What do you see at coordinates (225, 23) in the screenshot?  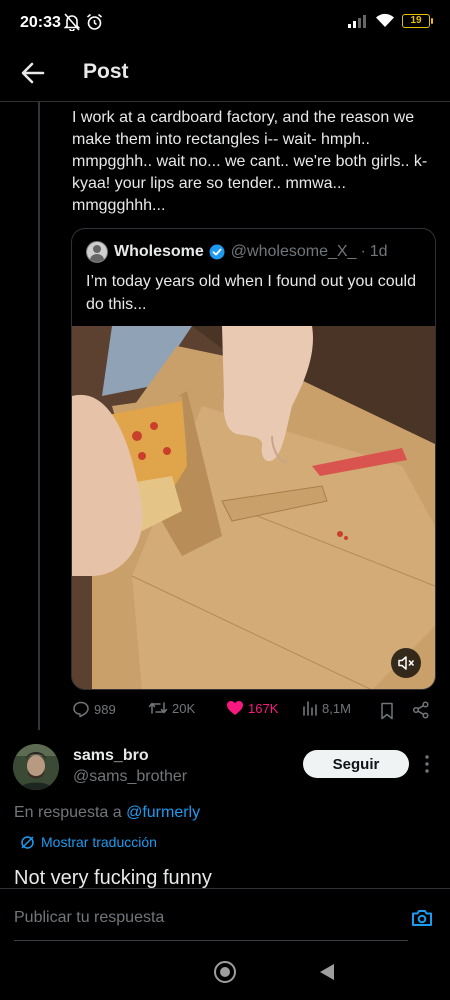 I see `status-bar: 20:33 19` at bounding box center [225, 23].